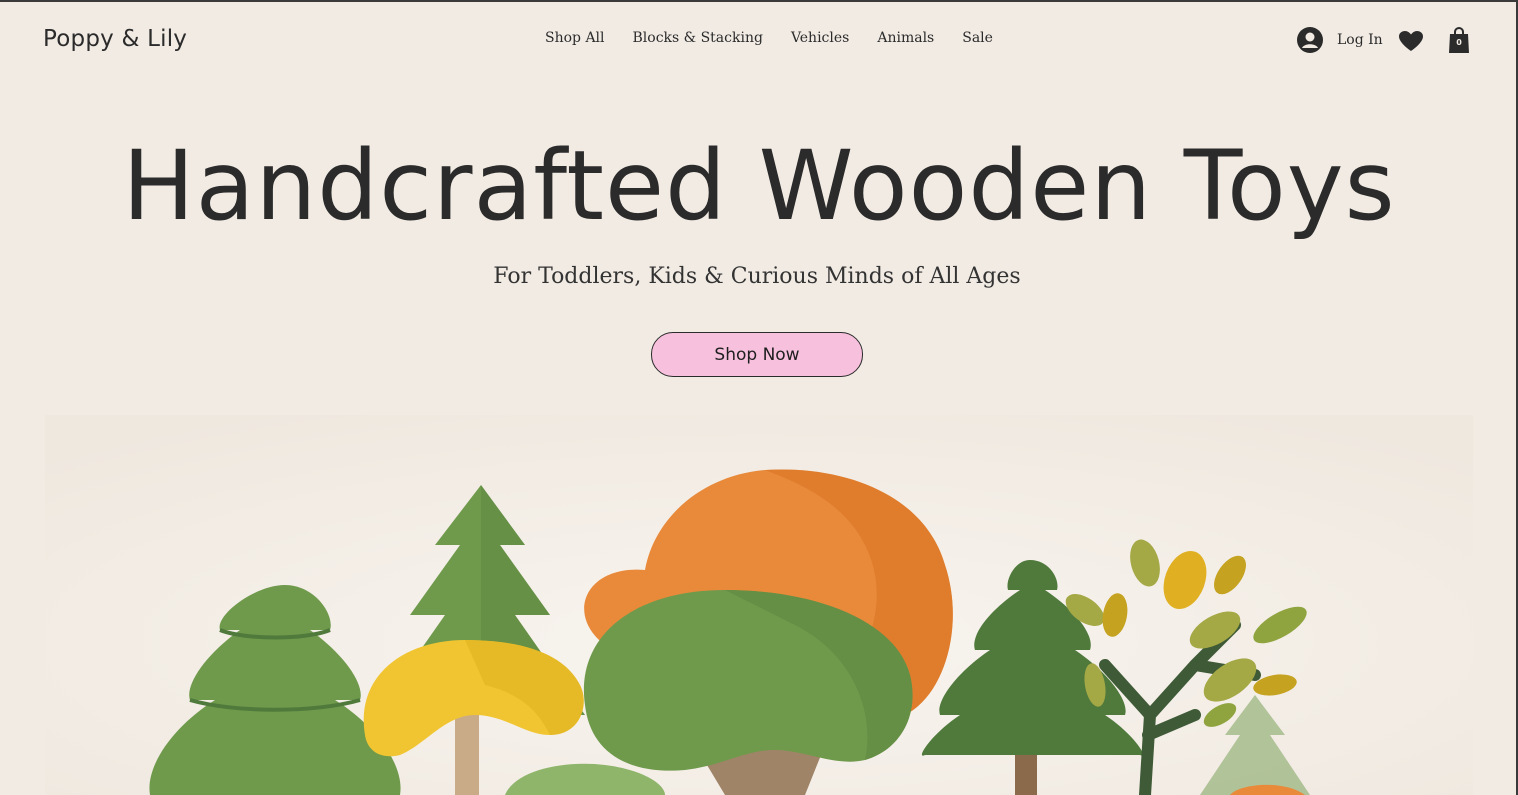 This screenshot has width=1518, height=795. I want to click on wishlist-button, so click(1411, 43).